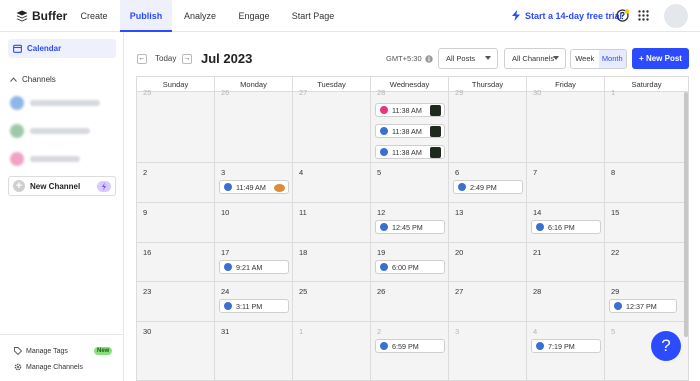 Image resolution: width=700 pixels, height=381 pixels. I want to click on scheduled-post: 6:16 PM, so click(566, 227).